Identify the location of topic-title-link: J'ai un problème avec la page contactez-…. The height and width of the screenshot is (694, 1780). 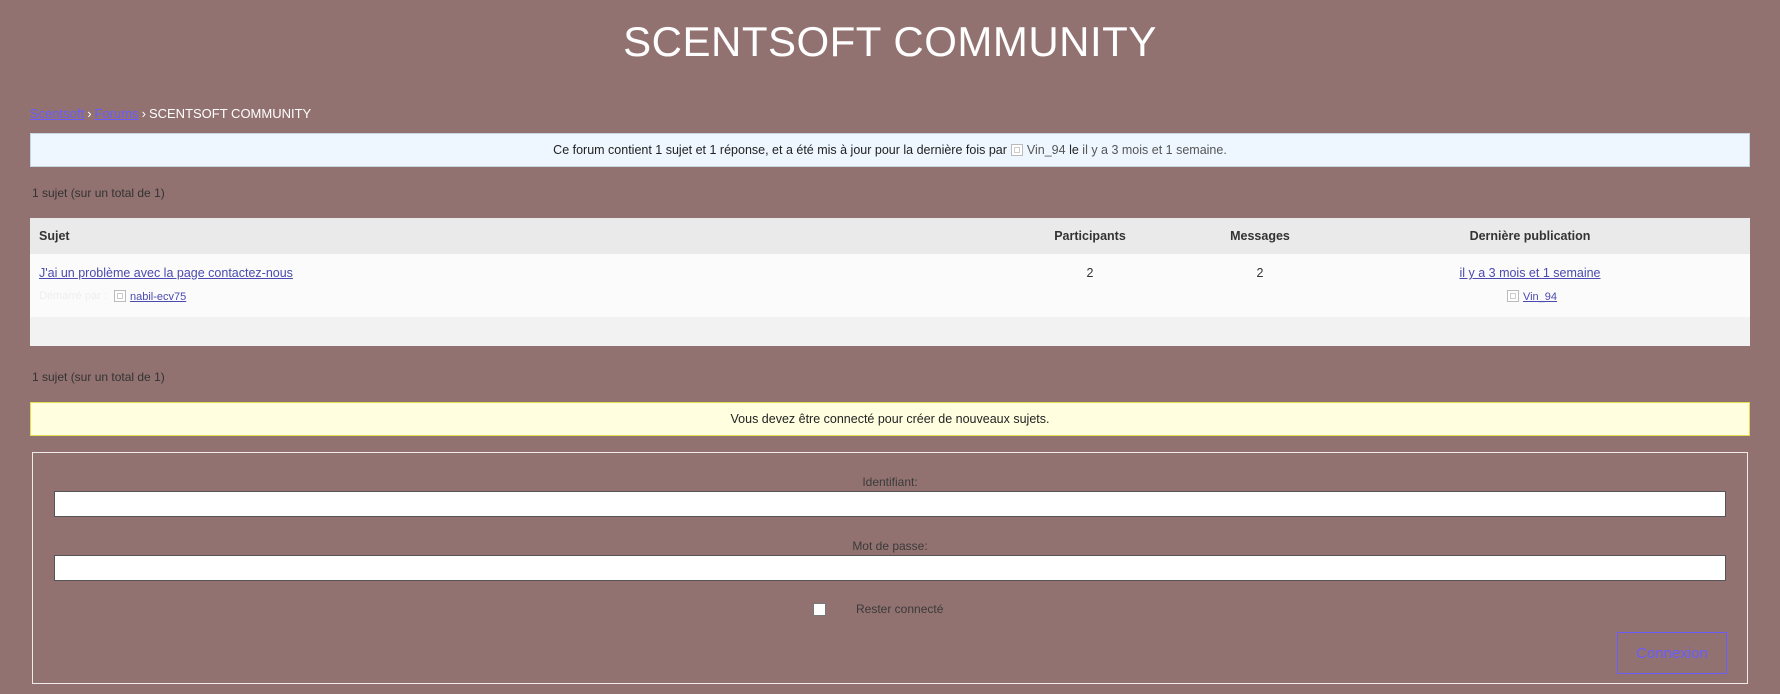
(166, 273).